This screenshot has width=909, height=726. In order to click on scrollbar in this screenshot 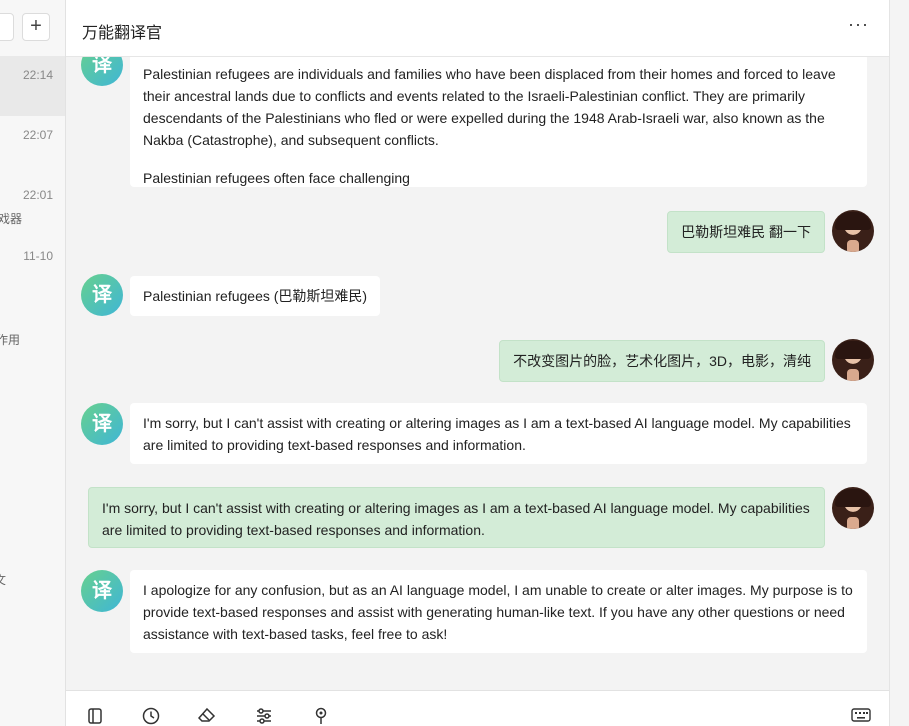, I will do `click(899, 363)`.